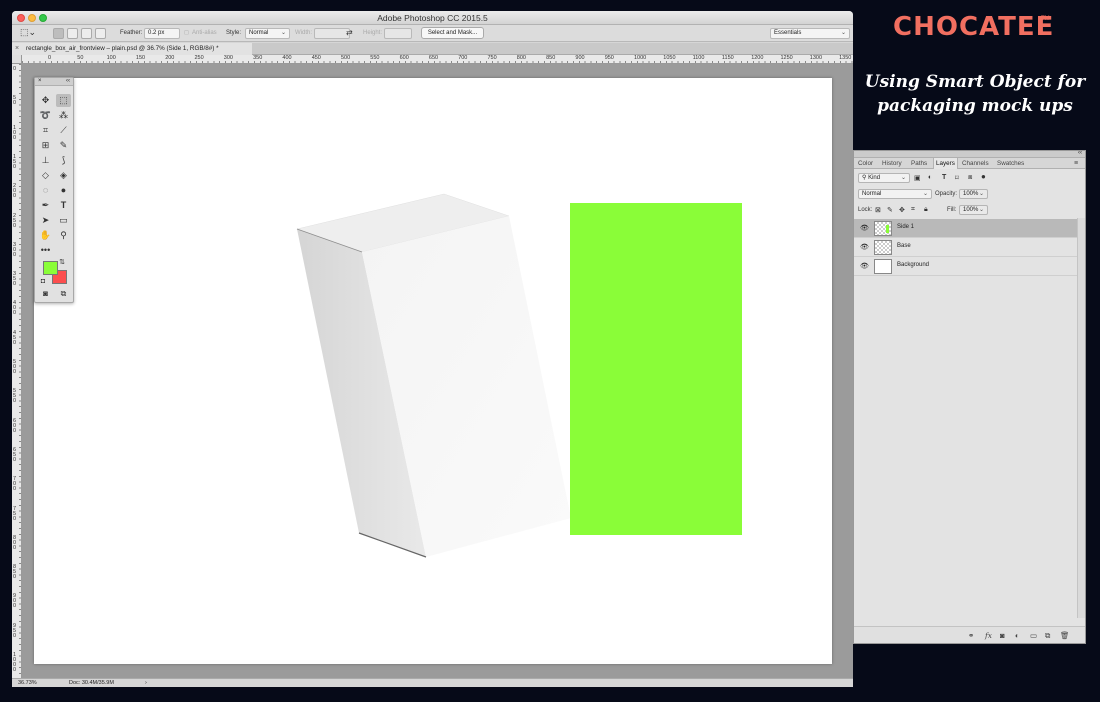 This screenshot has height=702, width=1100. What do you see at coordinates (45, 115) in the screenshot?
I see `lasso-tool-icon: ➰` at bounding box center [45, 115].